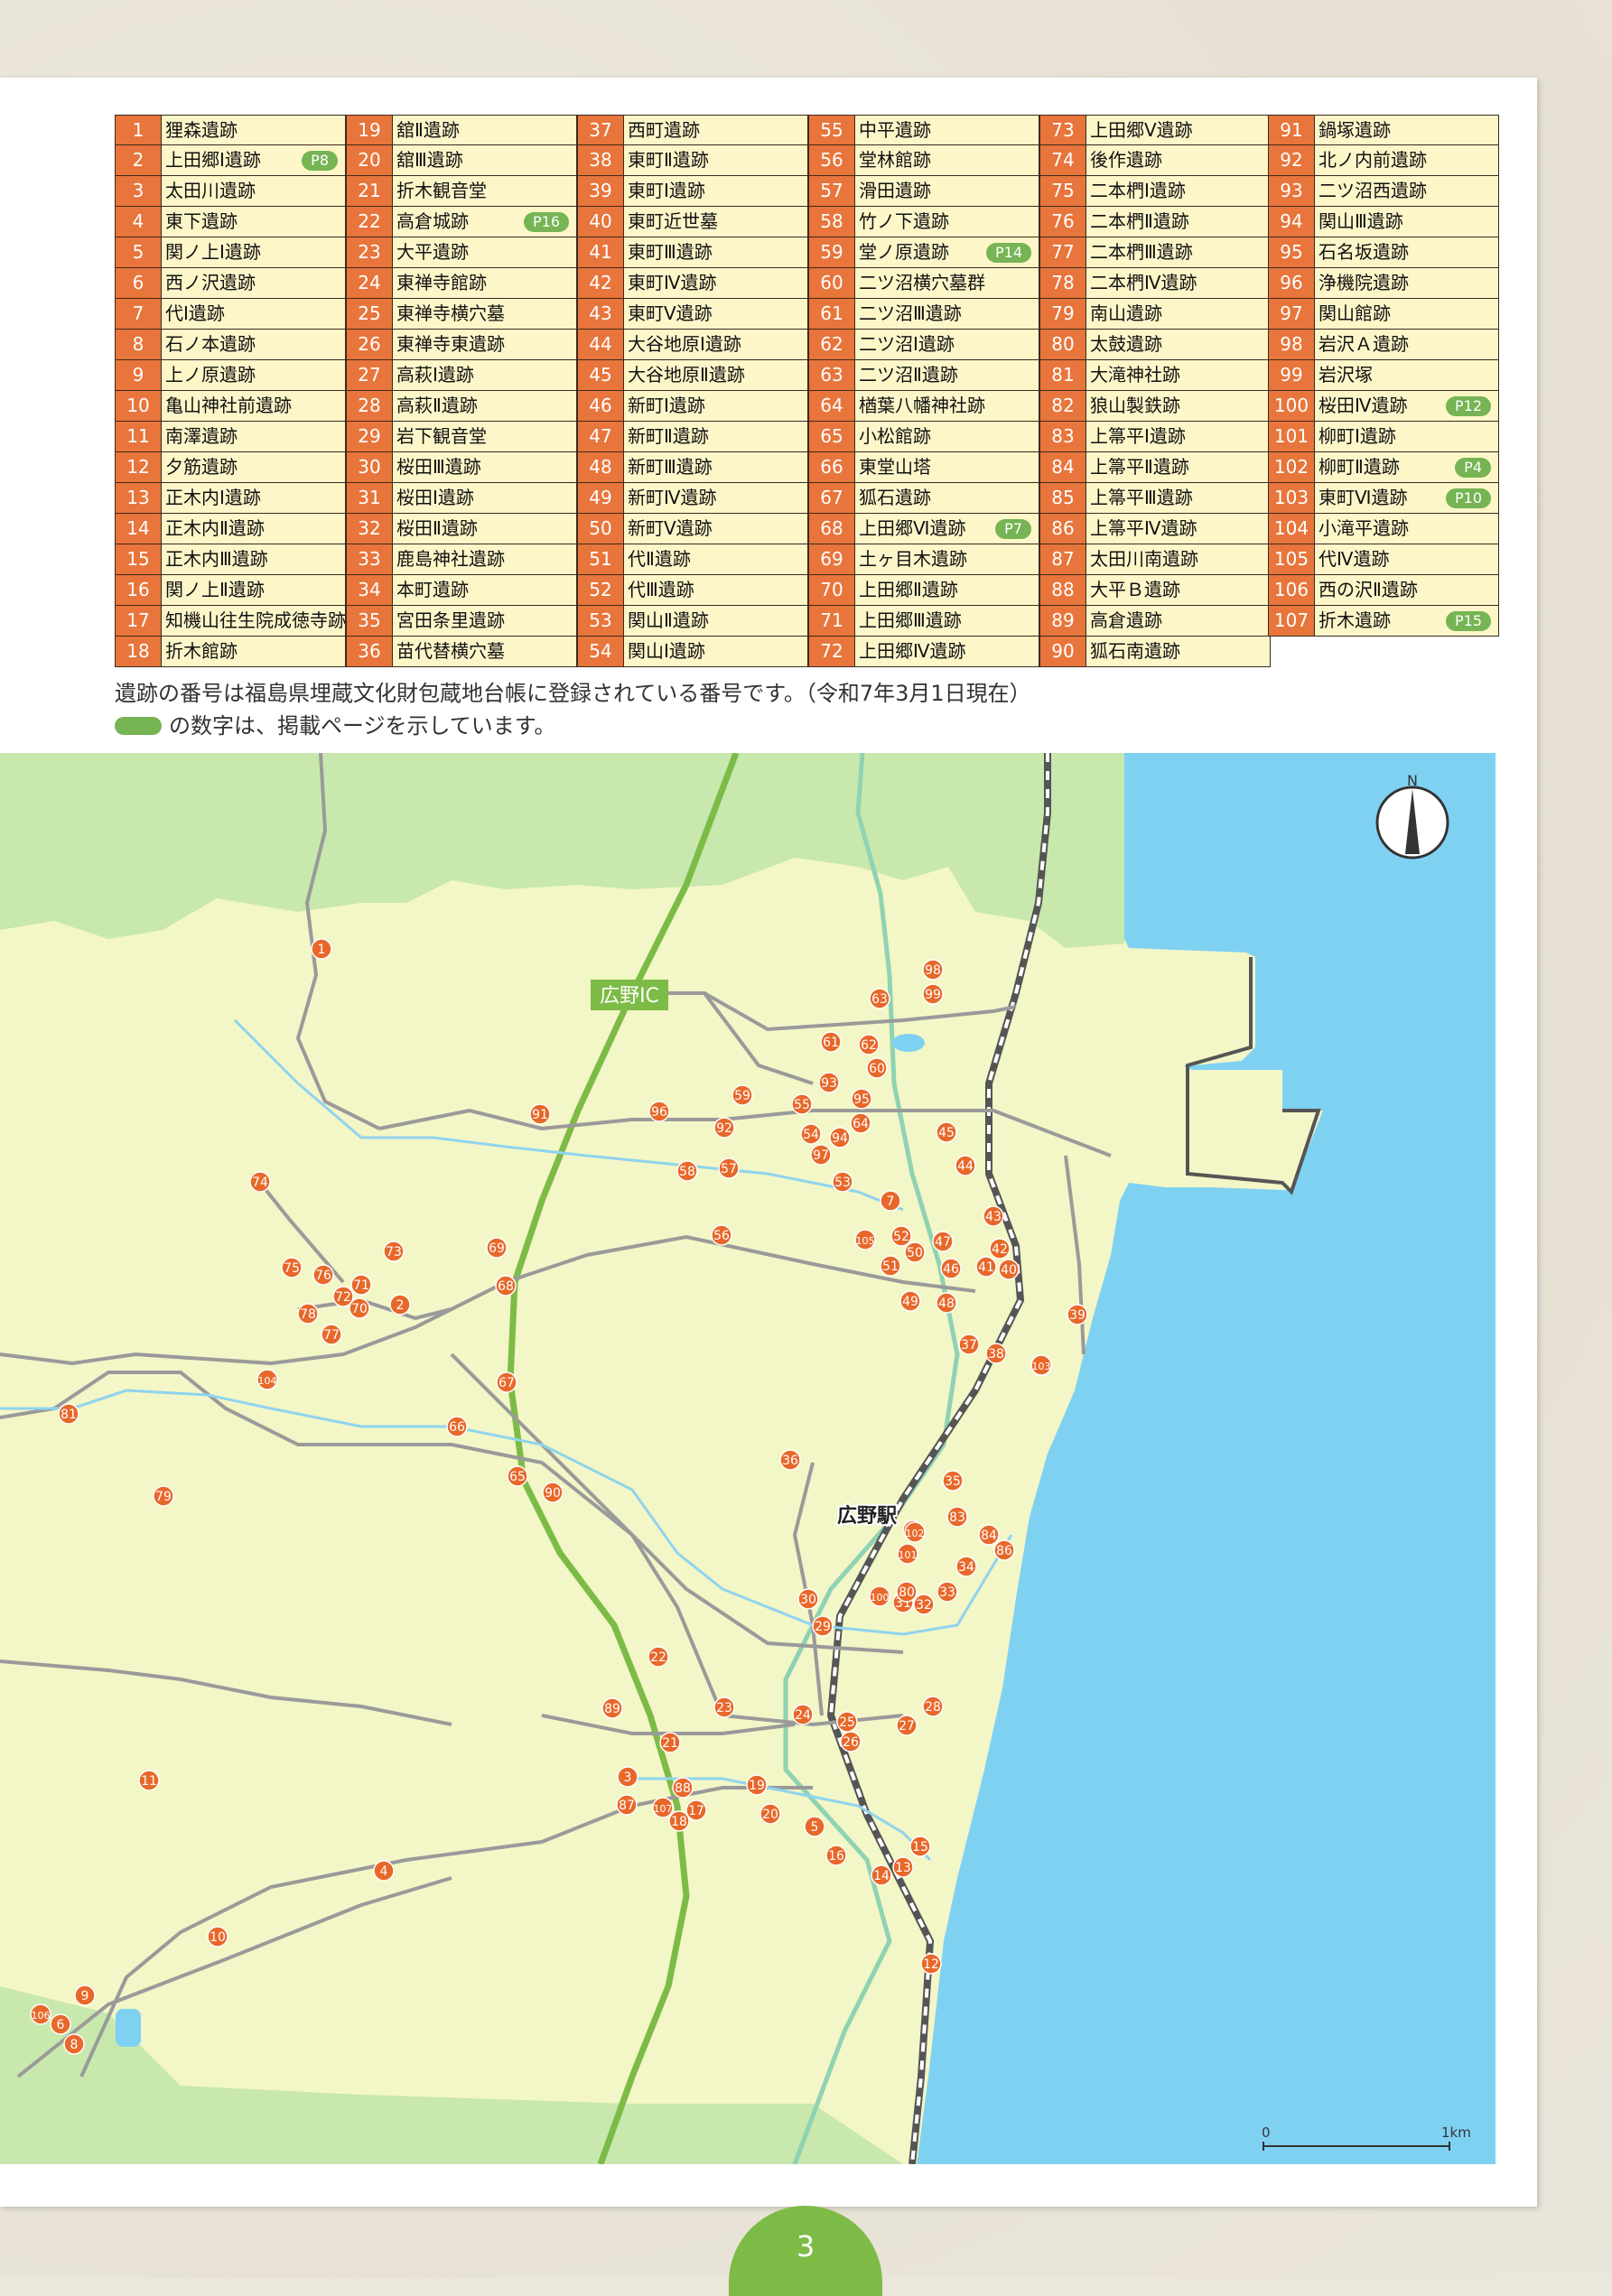 The width and height of the screenshot is (1612, 2296). Describe the element at coordinates (823, 1626) in the screenshot. I see `site-marker-29: 29` at that location.